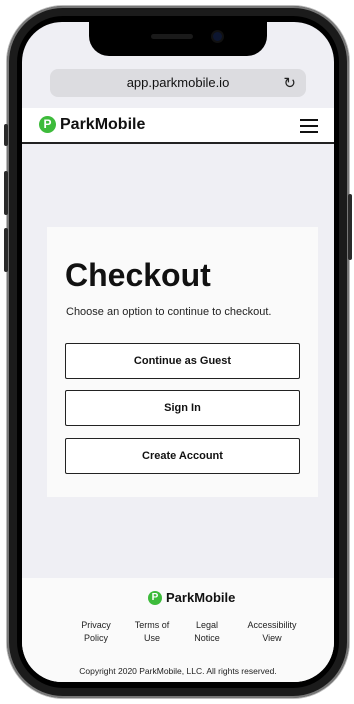 The width and height of the screenshot is (354, 704). What do you see at coordinates (138, 275) in the screenshot?
I see `page-title: Checkout` at bounding box center [138, 275].